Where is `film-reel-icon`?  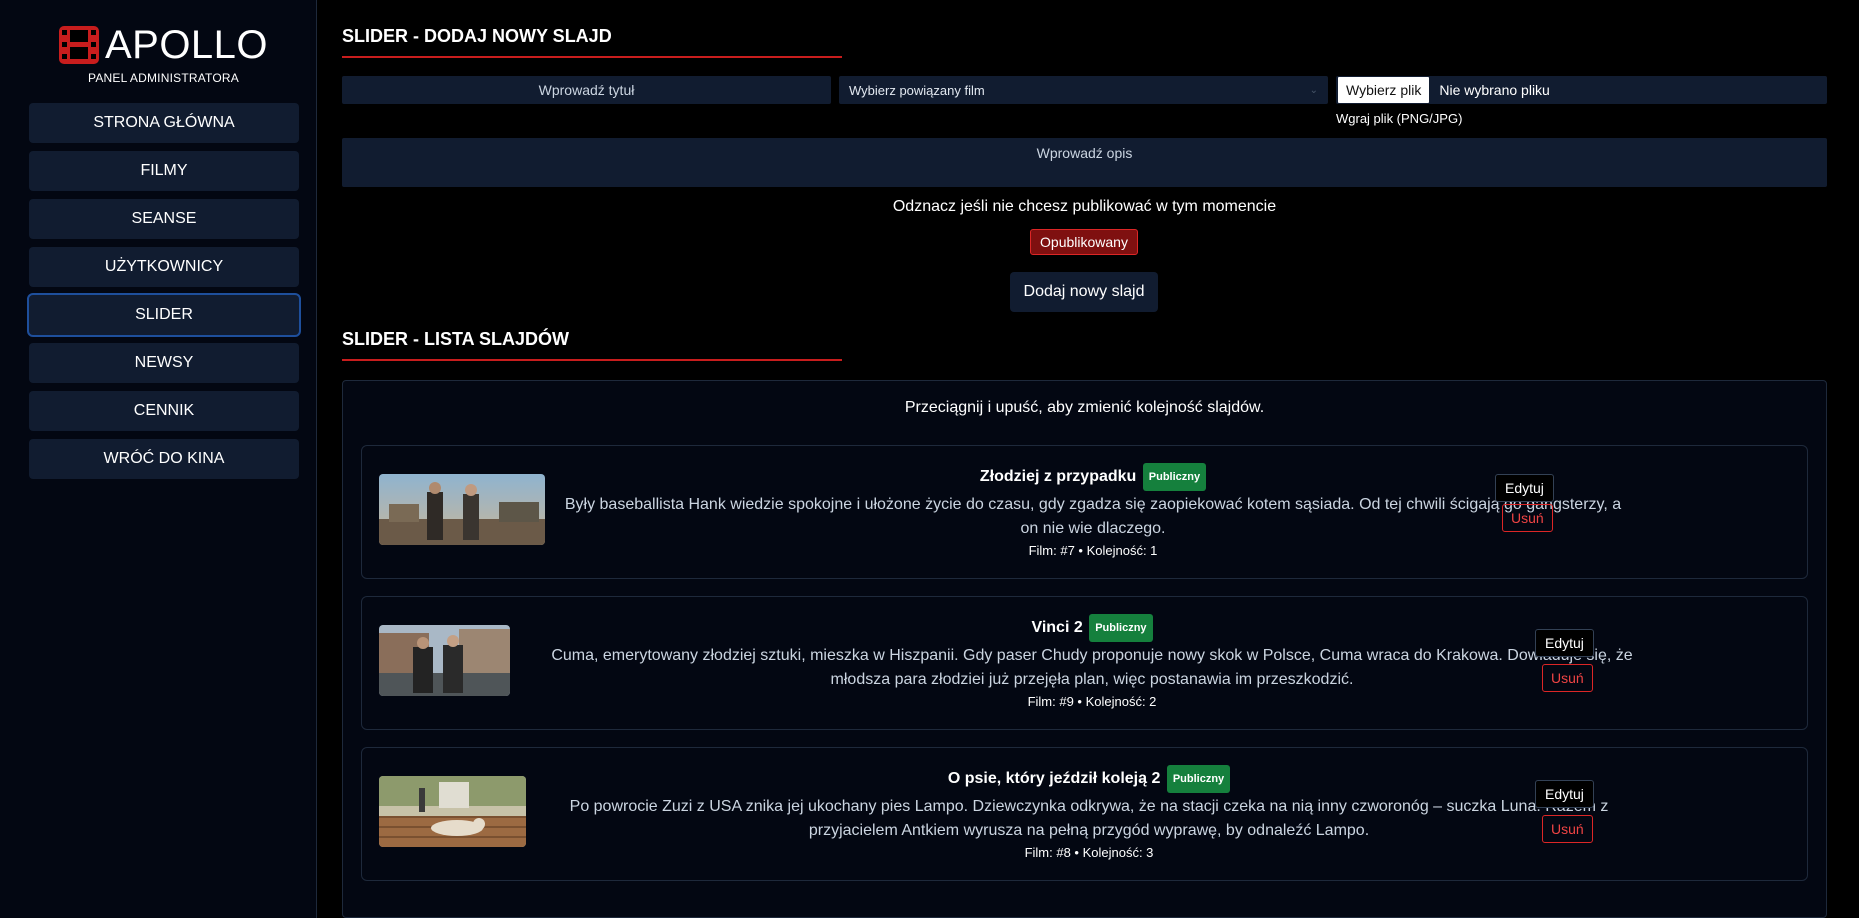 film-reel-icon is located at coordinates (78, 45).